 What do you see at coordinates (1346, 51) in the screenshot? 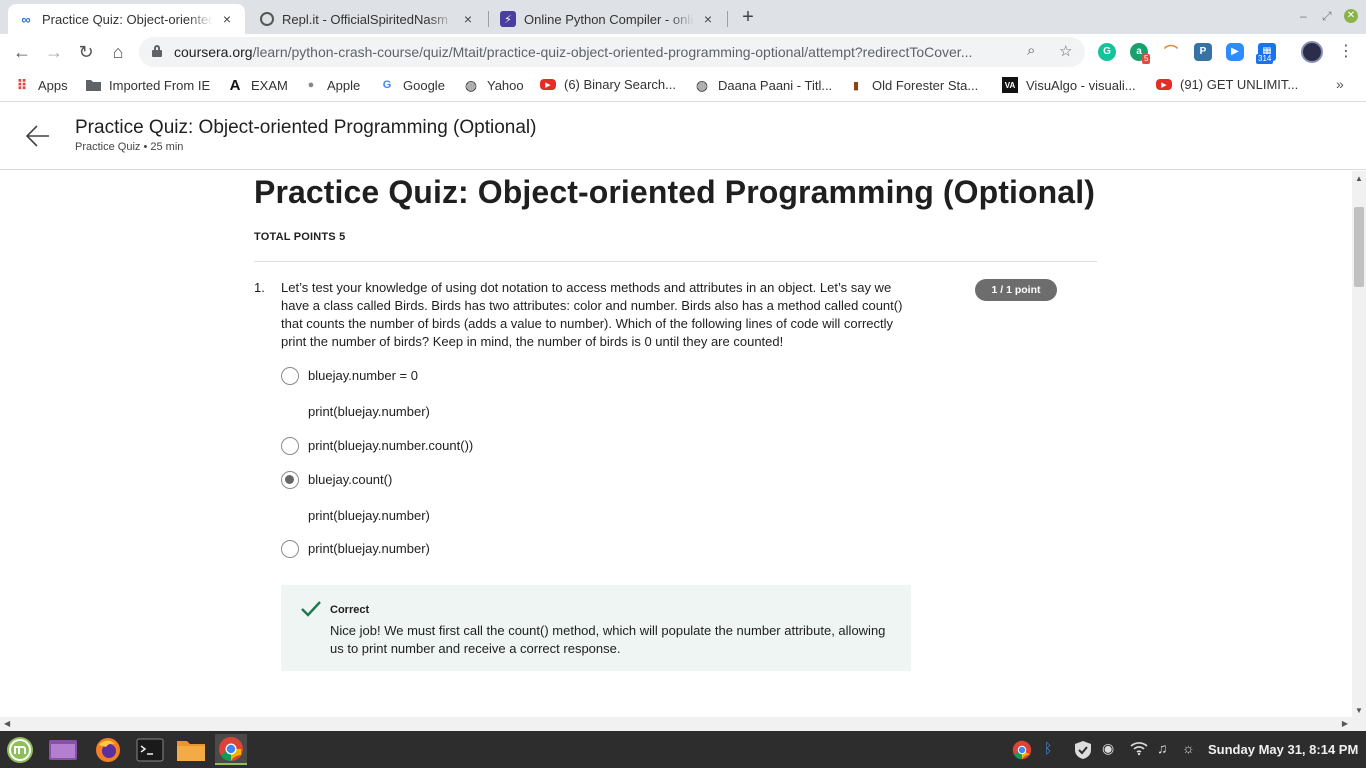
I see `menu-kebab-icon: ⋮` at bounding box center [1346, 51].